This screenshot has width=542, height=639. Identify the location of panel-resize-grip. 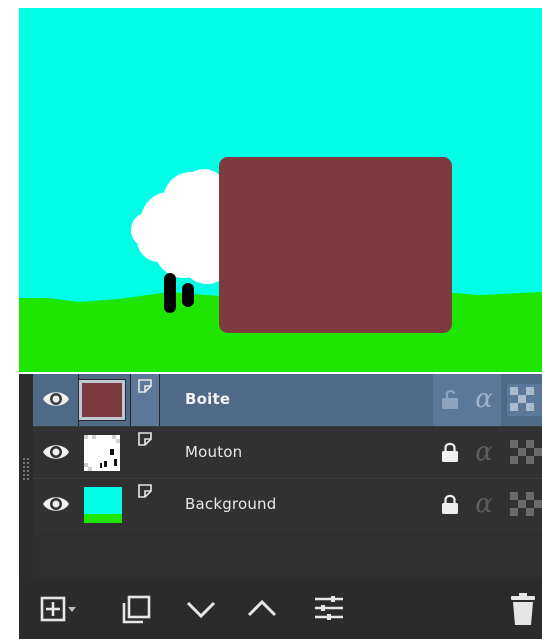
(26, 476).